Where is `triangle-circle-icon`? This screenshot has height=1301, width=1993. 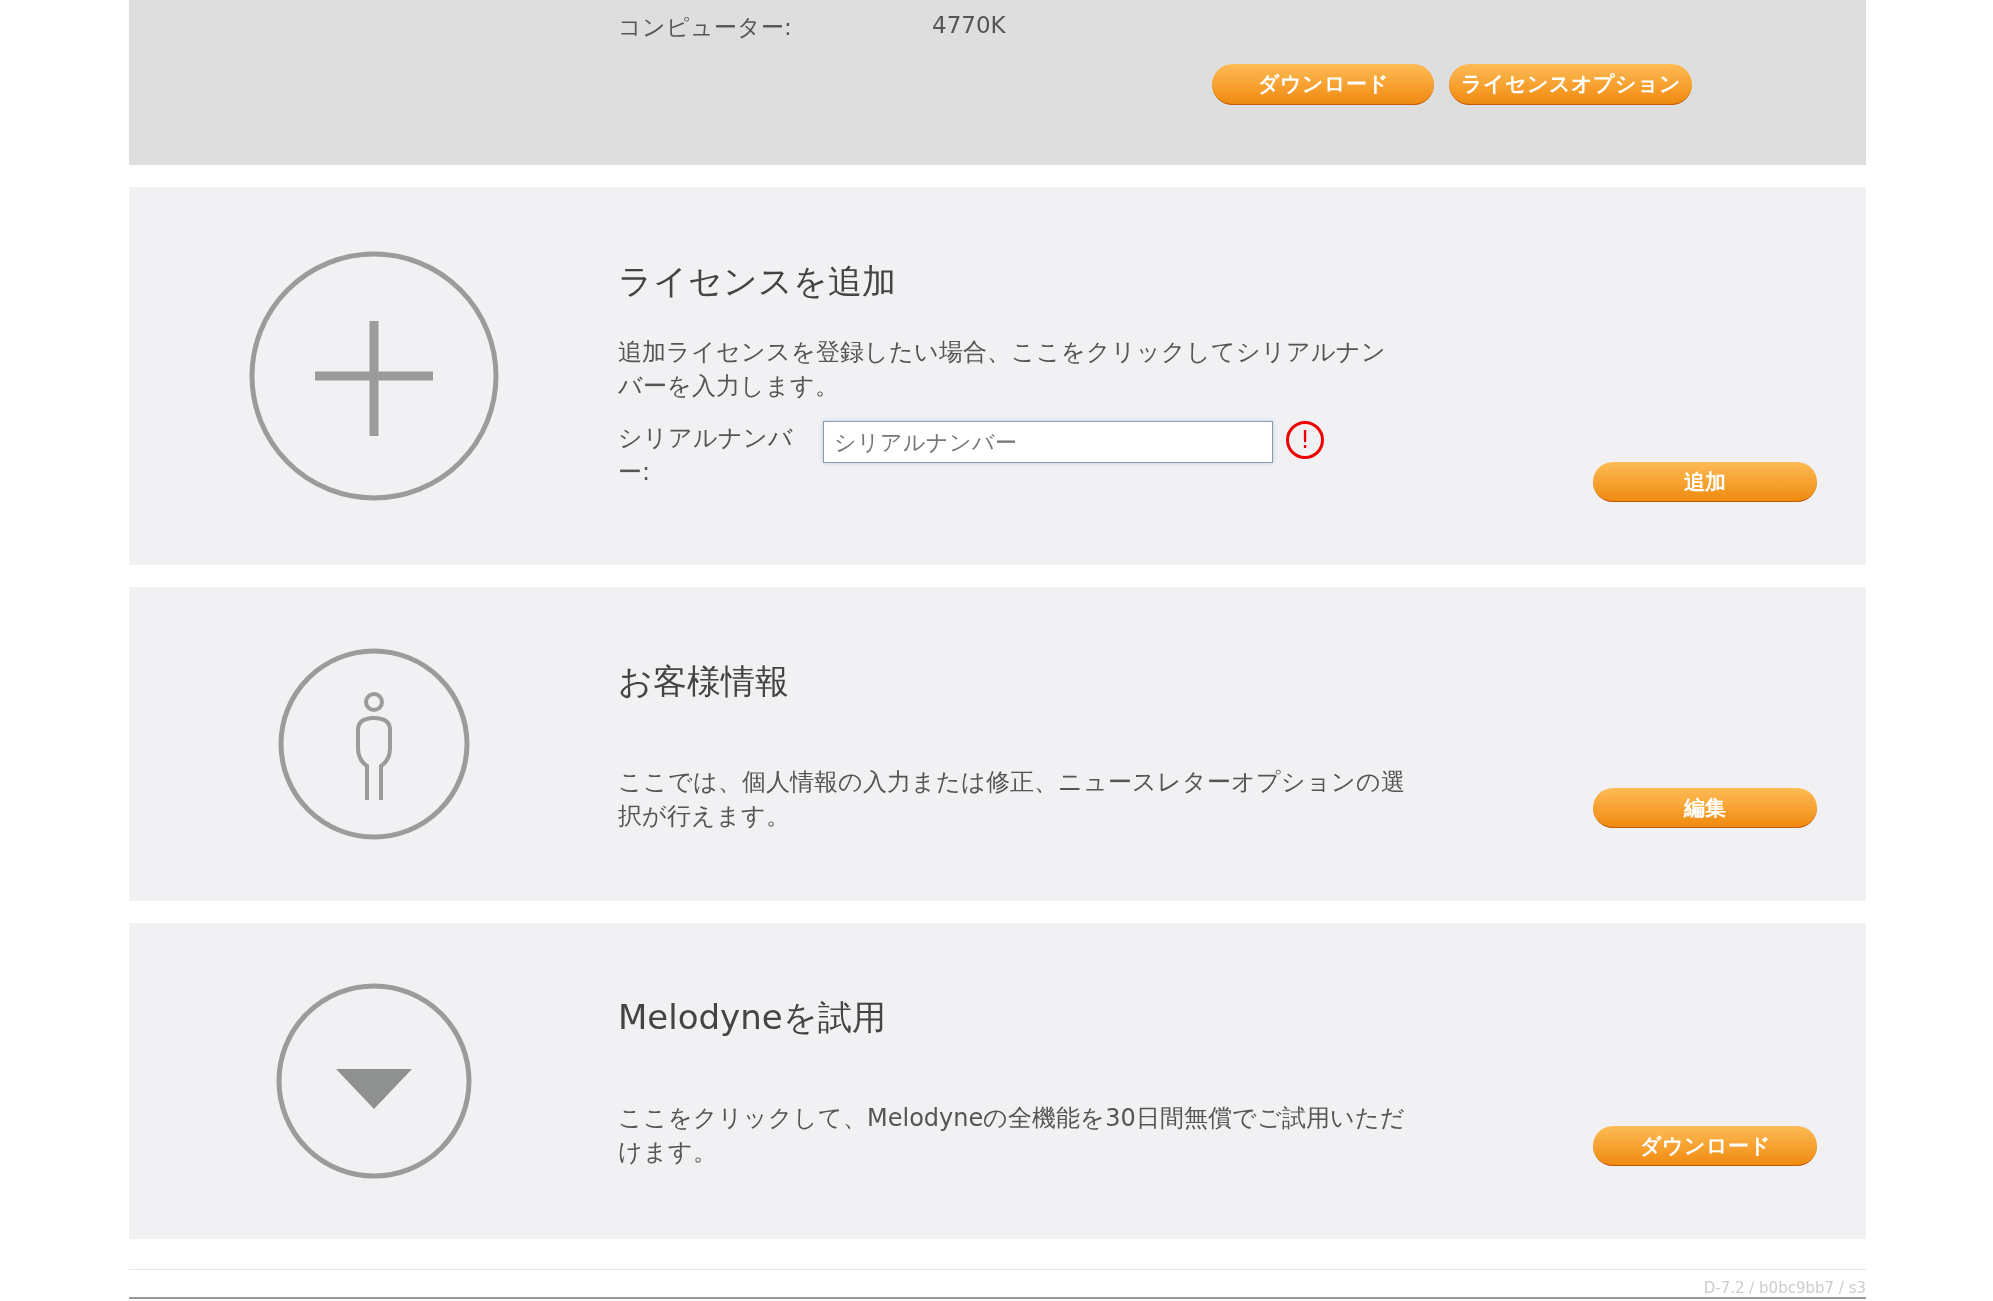 triangle-circle-icon is located at coordinates (373, 1081).